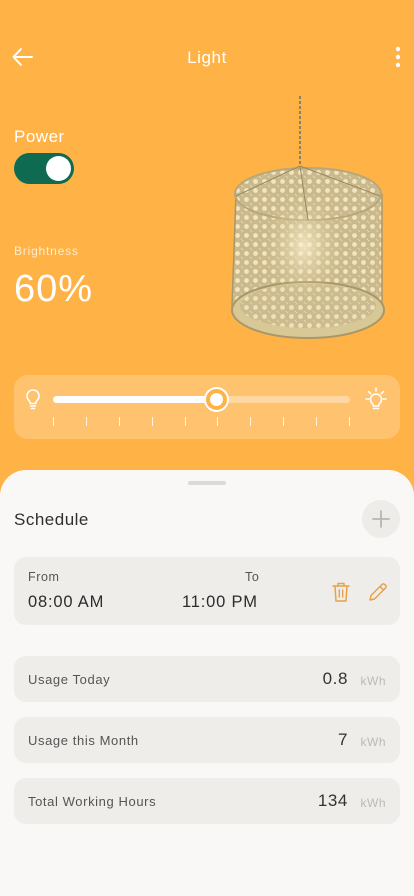 The image size is (414, 896). What do you see at coordinates (83, 740) in the screenshot?
I see `stat-label: Usage this Month` at bounding box center [83, 740].